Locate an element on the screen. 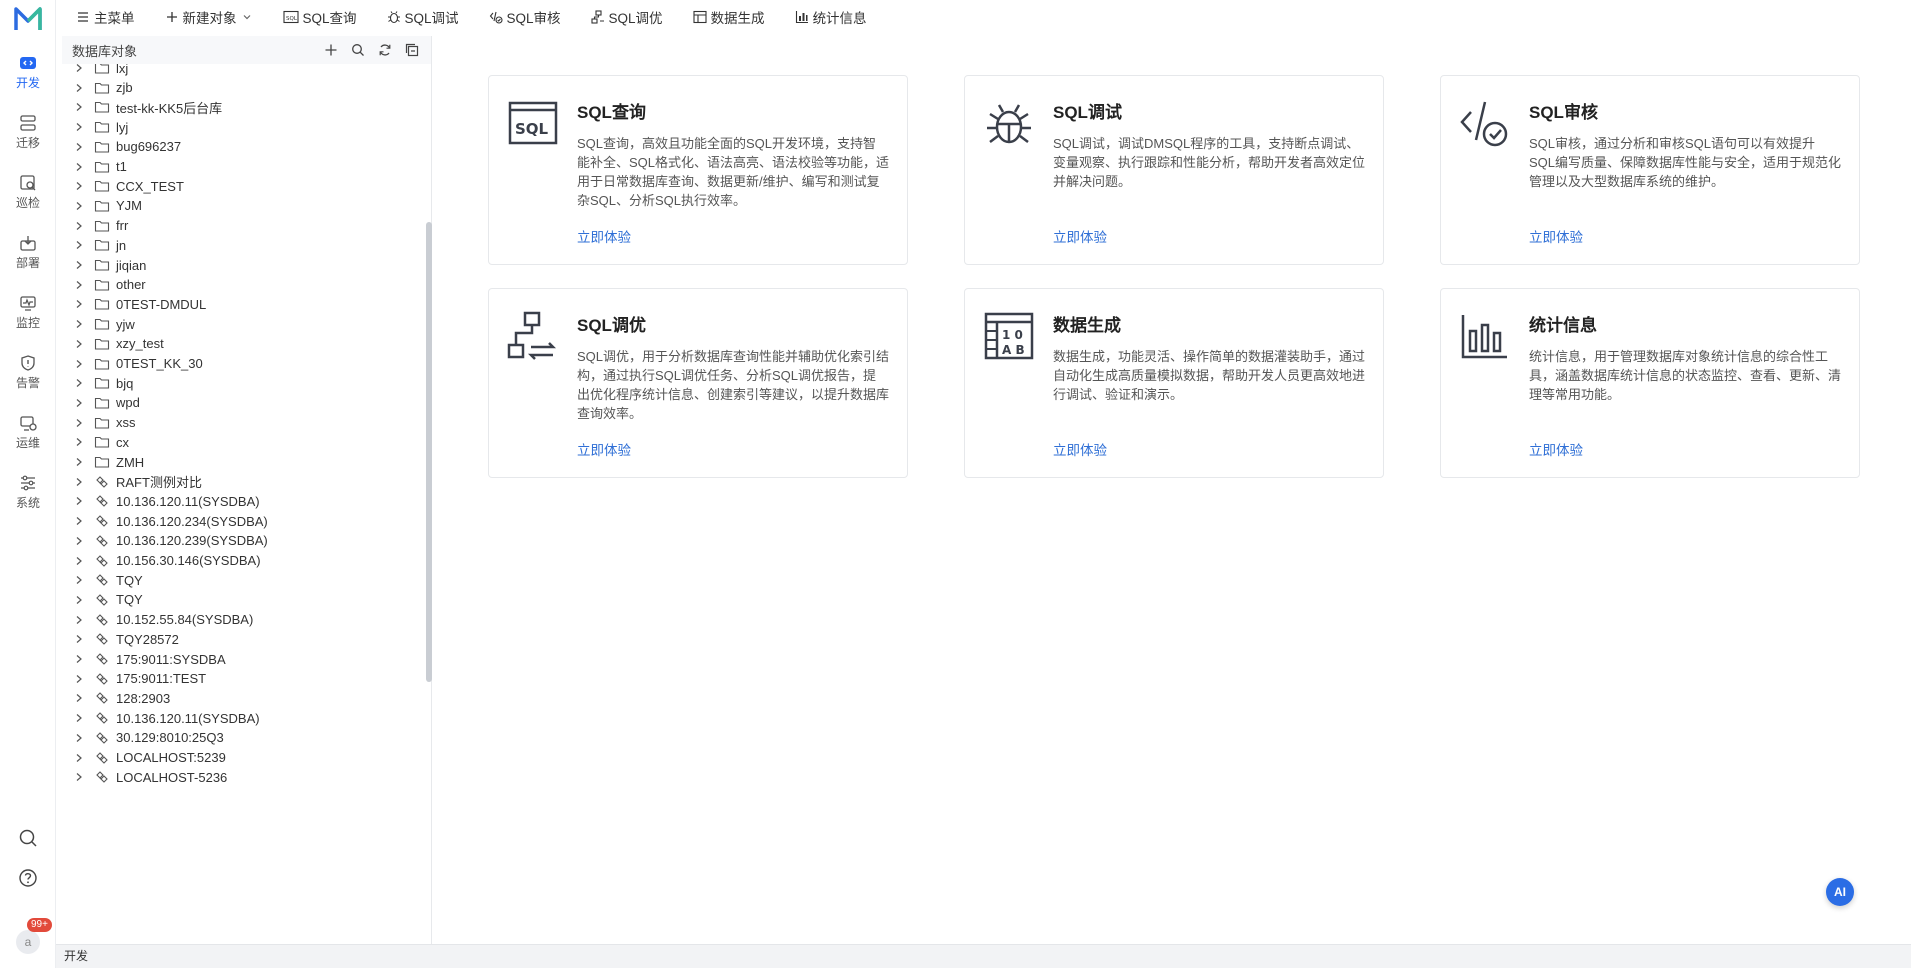 This screenshot has width=1911, height=968. svg-text: 1 0 is located at coordinates (1012, 335).